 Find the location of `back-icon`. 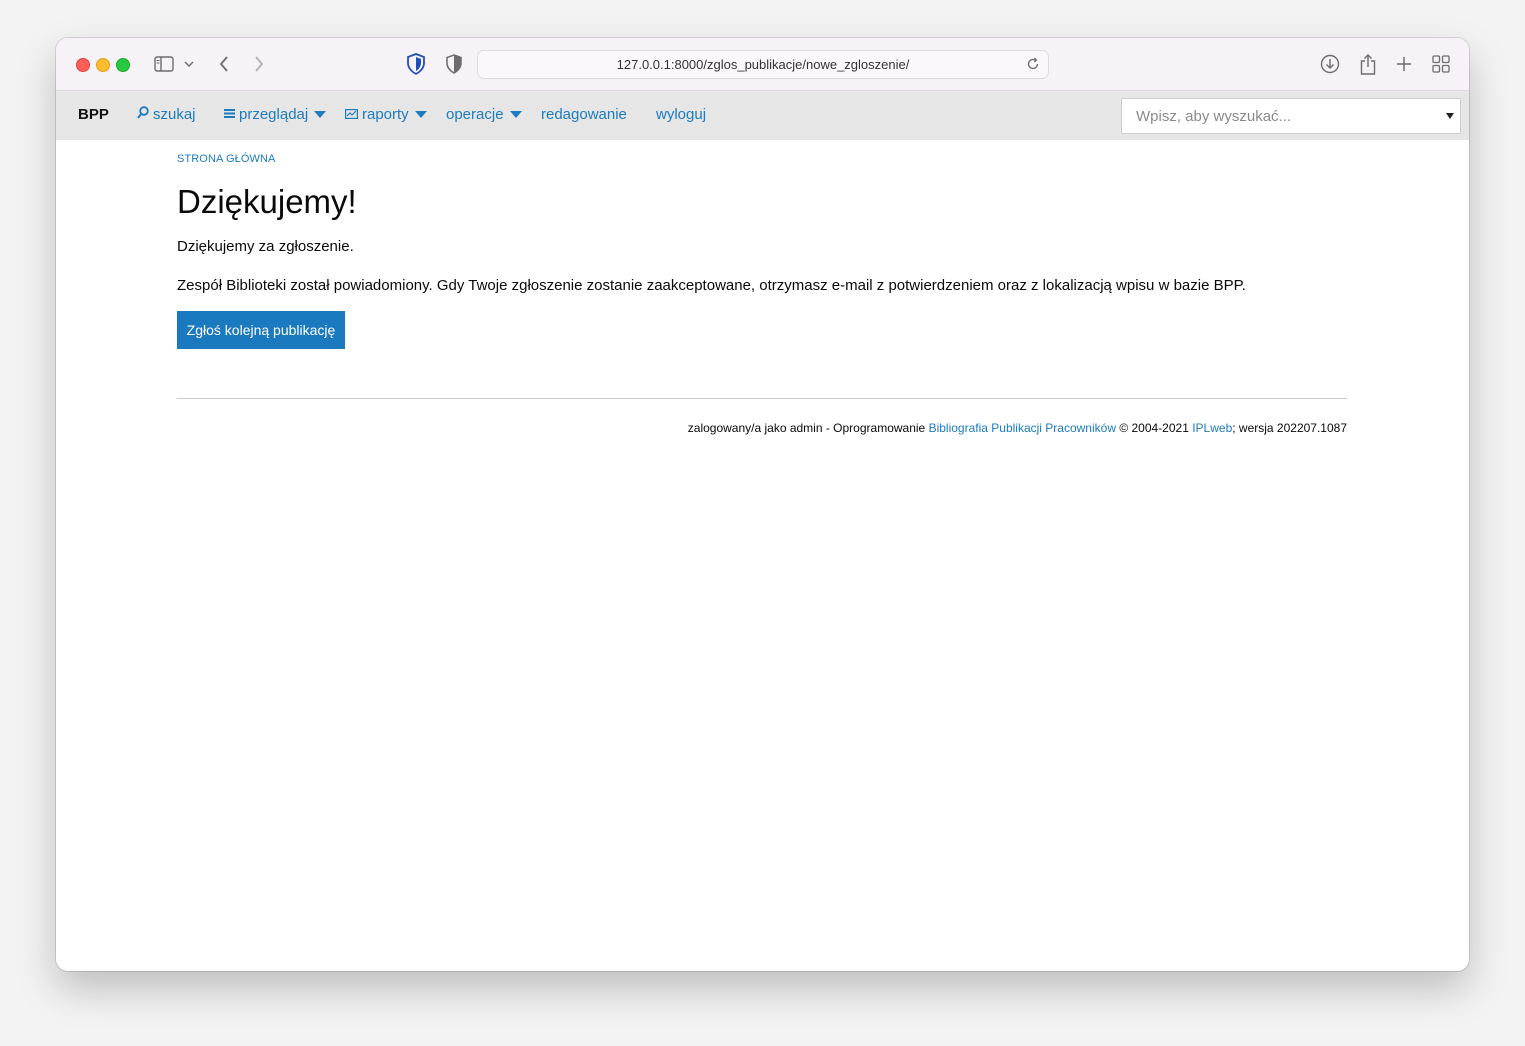

back-icon is located at coordinates (224, 64).